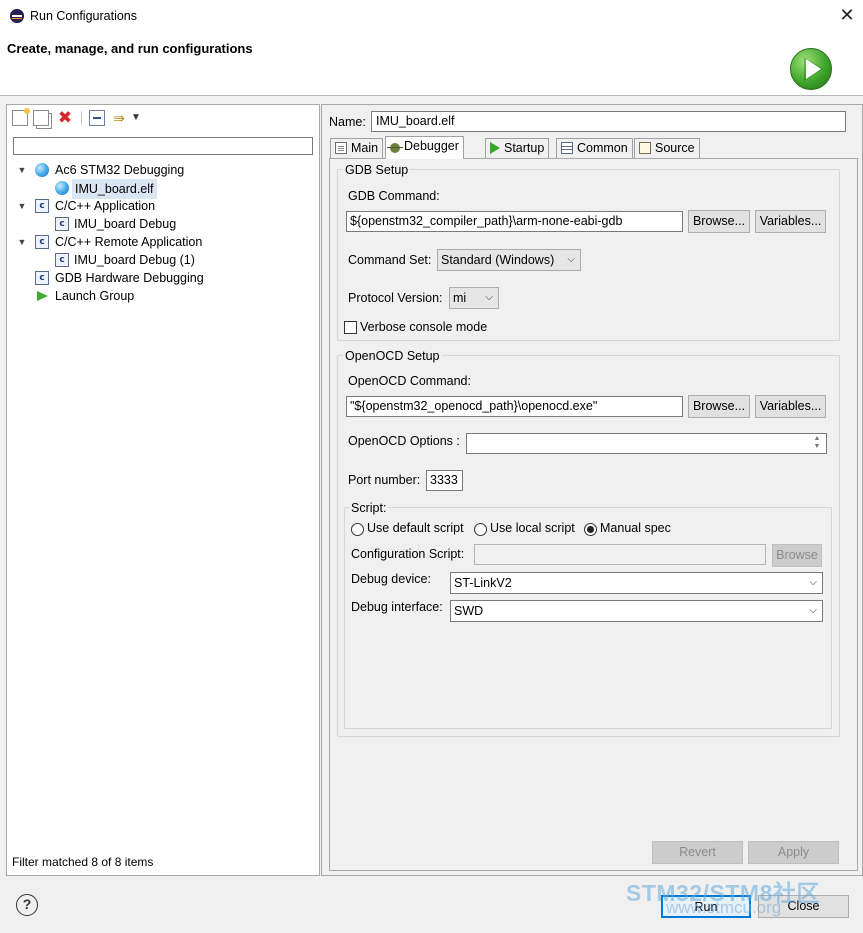  Describe the element at coordinates (114, 189) in the screenshot. I see `tree-item-label: IMU_board.elf` at that location.